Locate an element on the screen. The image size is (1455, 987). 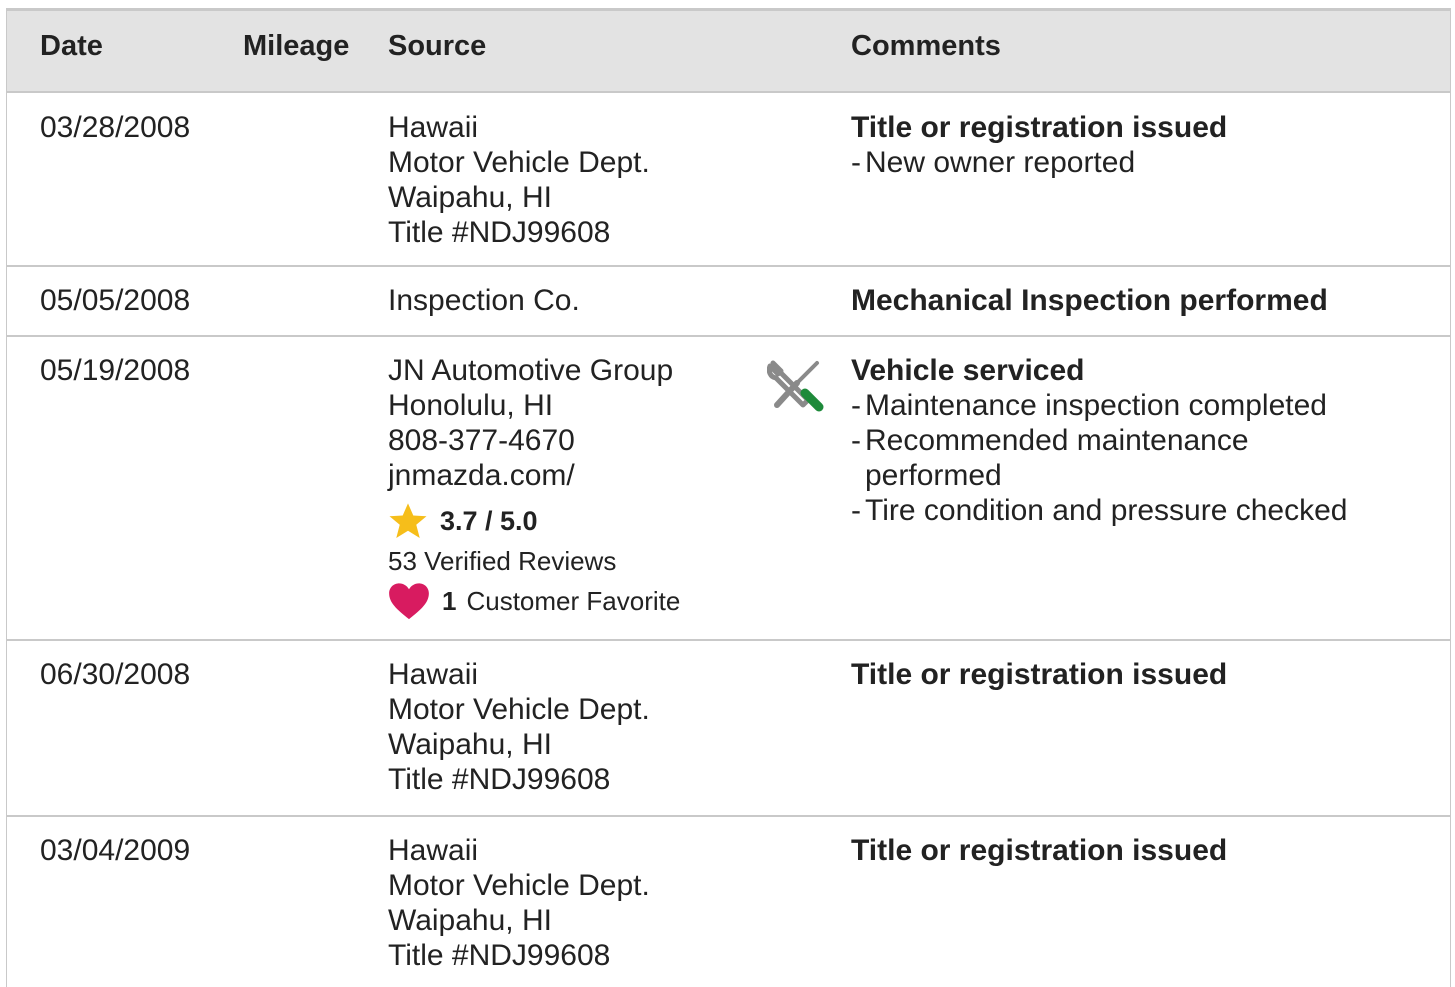
header-source: Source is located at coordinates (437, 46).